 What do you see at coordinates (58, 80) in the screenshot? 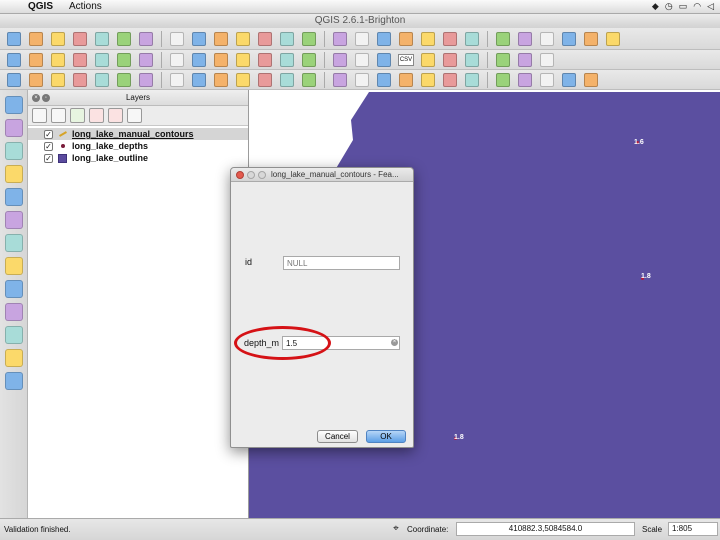
I see `add-ring-icon` at bounding box center [58, 80].